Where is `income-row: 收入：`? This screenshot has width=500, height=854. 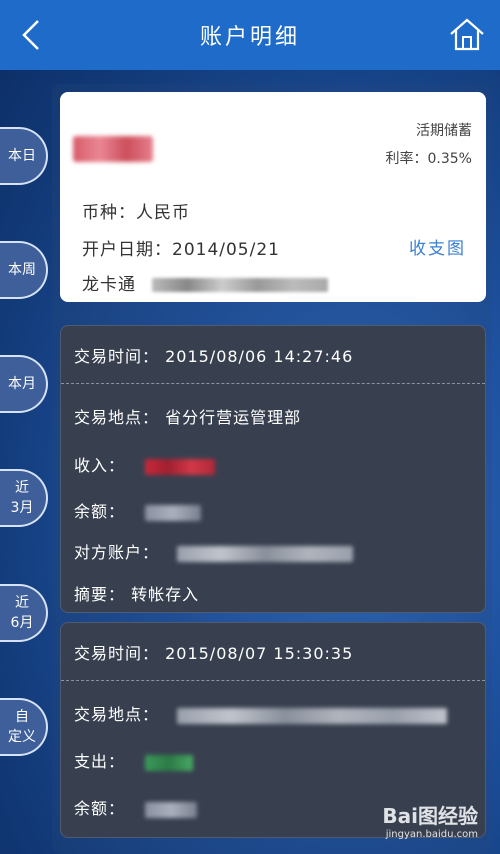 income-row: 收入： is located at coordinates (145, 464).